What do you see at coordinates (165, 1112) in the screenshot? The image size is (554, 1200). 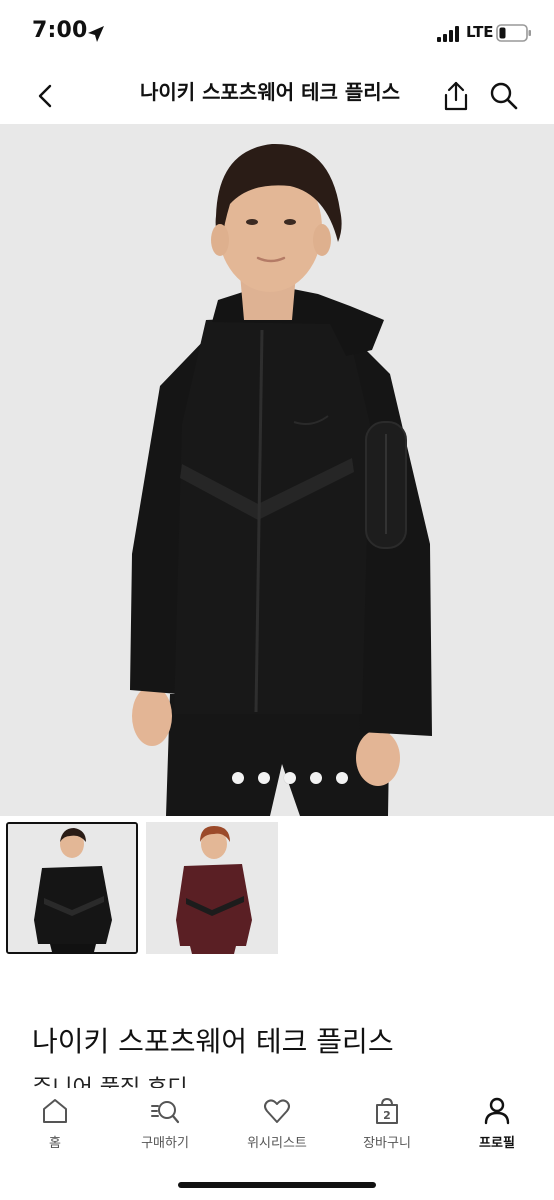 I see `search-list-icon` at bounding box center [165, 1112].